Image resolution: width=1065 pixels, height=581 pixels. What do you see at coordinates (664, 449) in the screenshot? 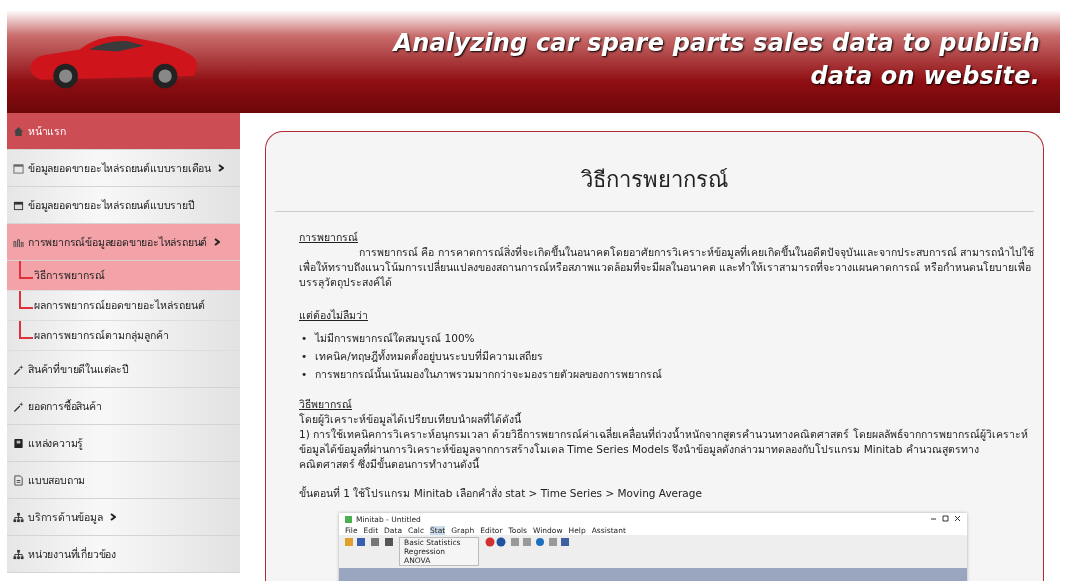
I see `paragraph: 1) การใช้เทคนิคการวิเคราะห์อนุกรมเวลา ด้วยวิธีการพยากรณ์ค่าเฉลี่ยเคลื่อนที่ถ่วงน้ำหนักจากสูตรคำนวนทางคณิตศาสตร์ โดยผลลัพธ์จากการพยากรณ์ผู้วิเคราะห์ข้อมูลได้ข้อมูลที่ผ่านการวิเคราะห์ข้อมูลจากการสร้างโมเดล Time Series Models จึงนำข้อมูลดังกล่าวมาทดลองกับโปรแกรม Minitab คำนวณสูตรทางคณิตศาสตร์ ซึ่งมีขั้นตอนการทำงานดังนี้` at bounding box center [664, 449].